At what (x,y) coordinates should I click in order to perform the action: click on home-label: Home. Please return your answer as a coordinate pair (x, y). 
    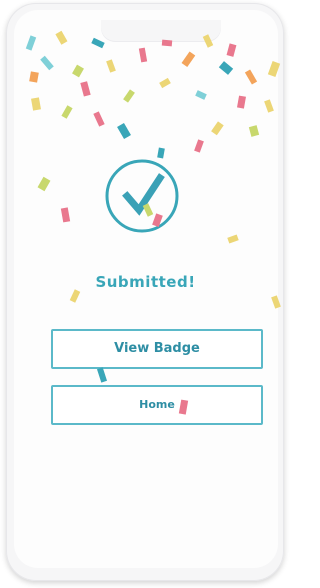
    Looking at the image, I should click on (157, 404).